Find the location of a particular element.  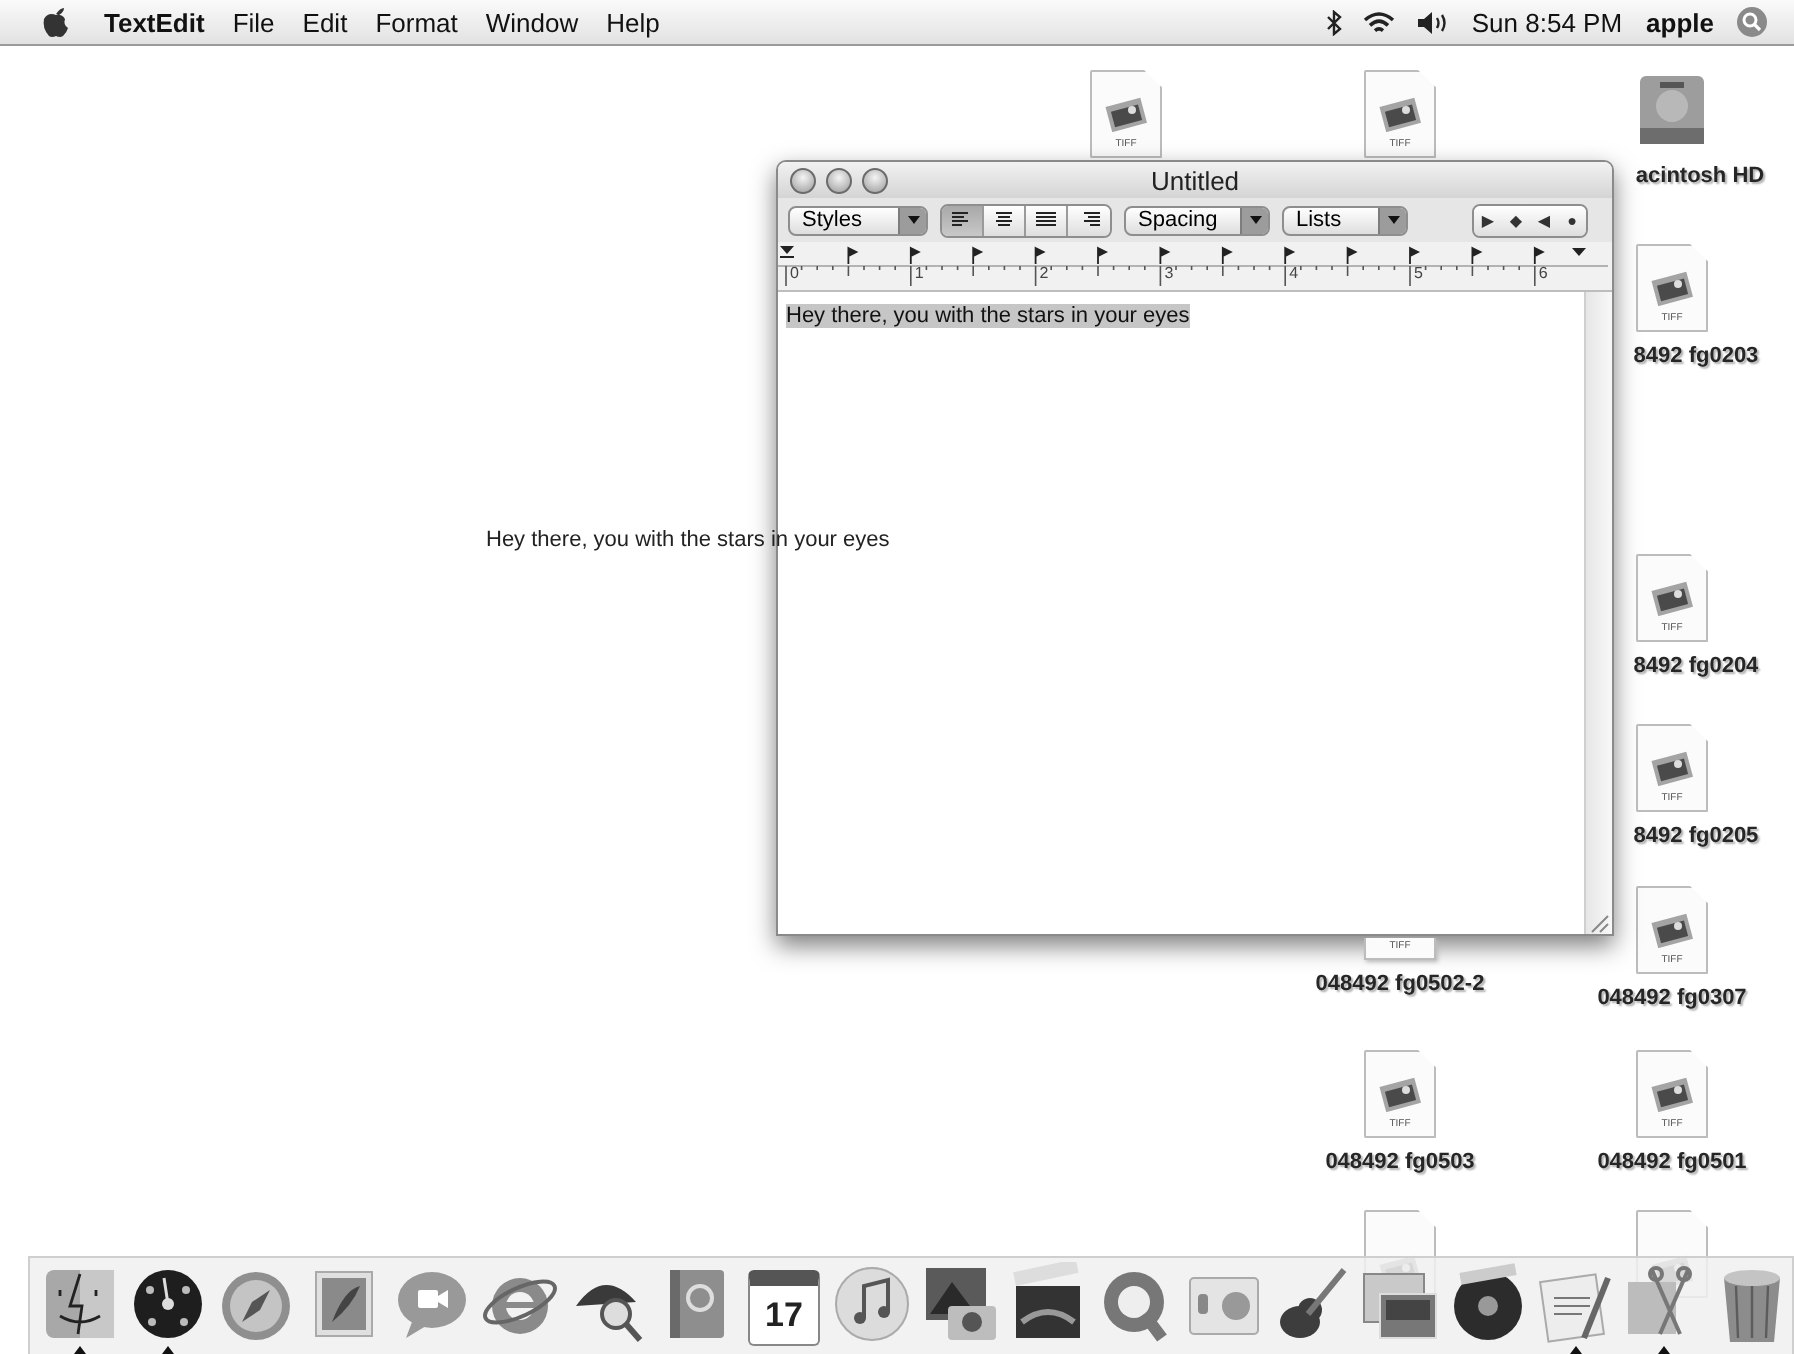

music-note-icon is located at coordinates (872, 1304).